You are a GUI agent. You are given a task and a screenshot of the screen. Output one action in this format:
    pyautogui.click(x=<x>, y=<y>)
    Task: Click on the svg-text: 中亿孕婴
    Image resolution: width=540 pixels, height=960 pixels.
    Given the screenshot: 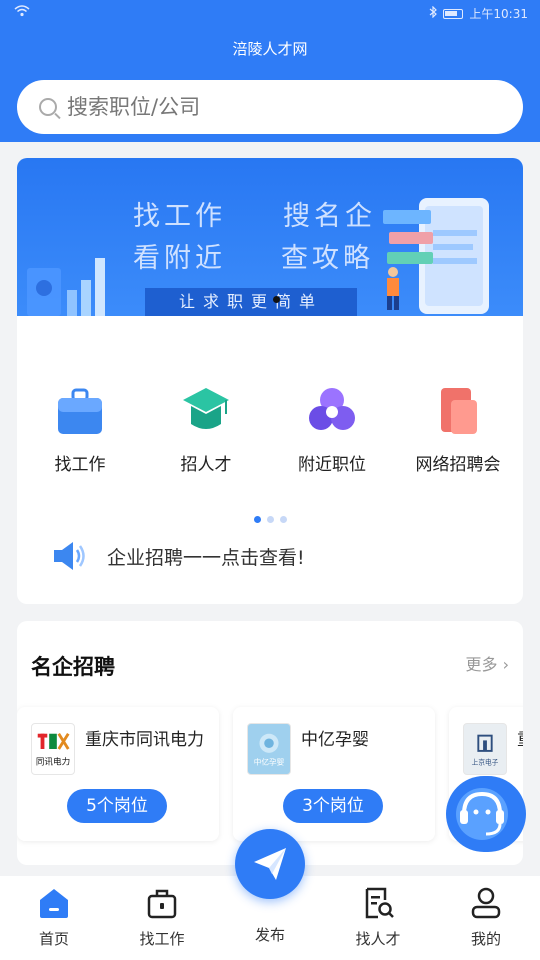 What is the action you would take?
    pyautogui.click(x=269, y=761)
    